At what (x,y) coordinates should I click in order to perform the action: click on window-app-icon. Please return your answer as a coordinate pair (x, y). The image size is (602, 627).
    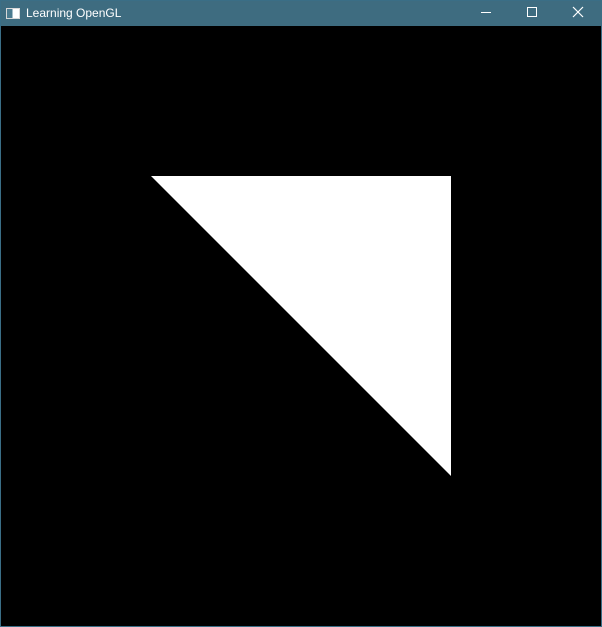
    Looking at the image, I should click on (13, 13).